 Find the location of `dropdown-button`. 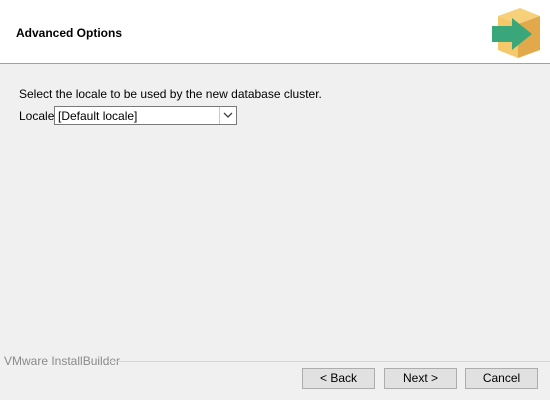

dropdown-button is located at coordinates (227, 115).